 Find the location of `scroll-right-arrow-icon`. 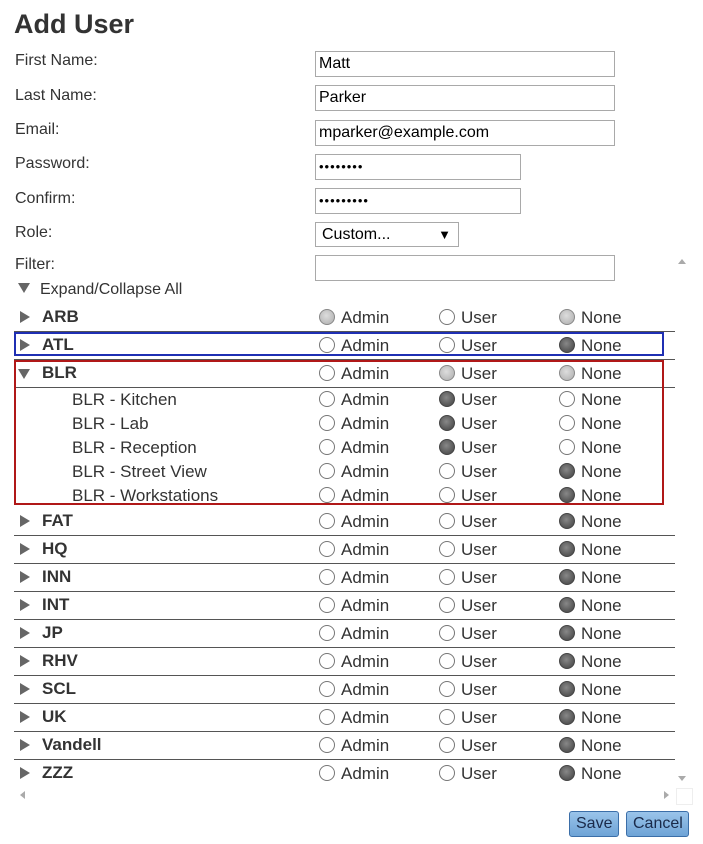

scroll-right-arrow-icon is located at coordinates (666, 795).